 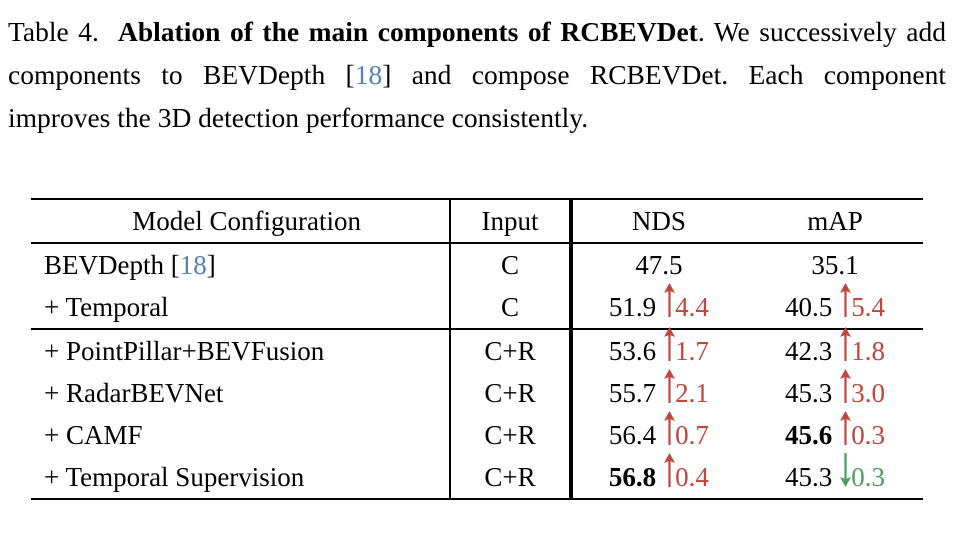 I want to click on nds-delta-value: 4.4, so click(x=692, y=307).